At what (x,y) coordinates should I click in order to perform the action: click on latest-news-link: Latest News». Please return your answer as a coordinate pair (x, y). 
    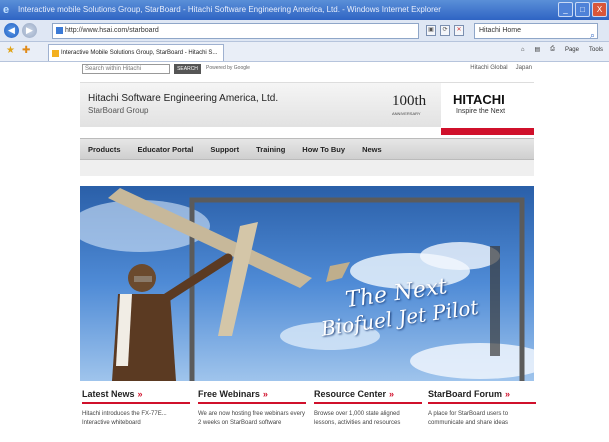
    Looking at the image, I should click on (136, 396).